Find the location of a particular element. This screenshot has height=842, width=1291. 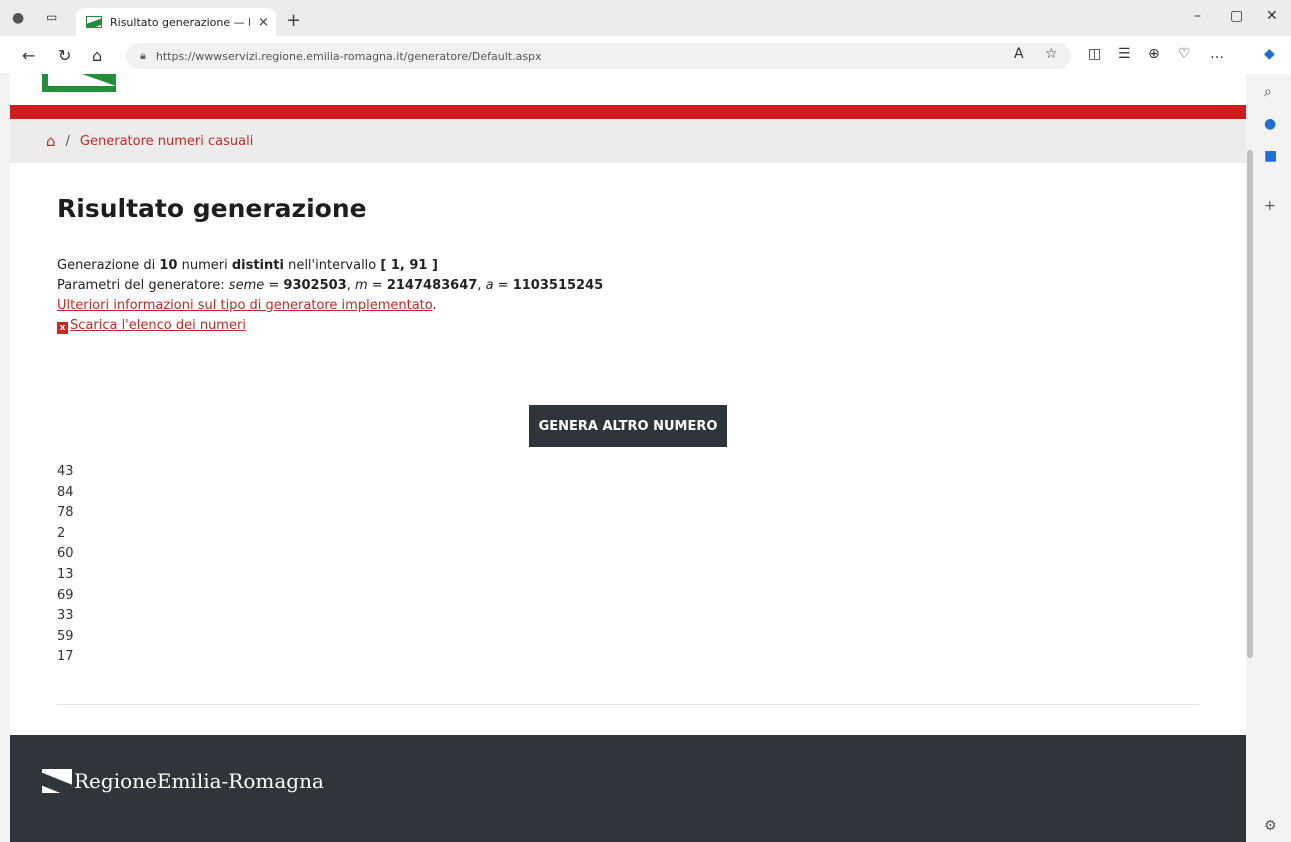

browser-tab: Risultato generazione — E-R Il p × is located at coordinates (176, 22).